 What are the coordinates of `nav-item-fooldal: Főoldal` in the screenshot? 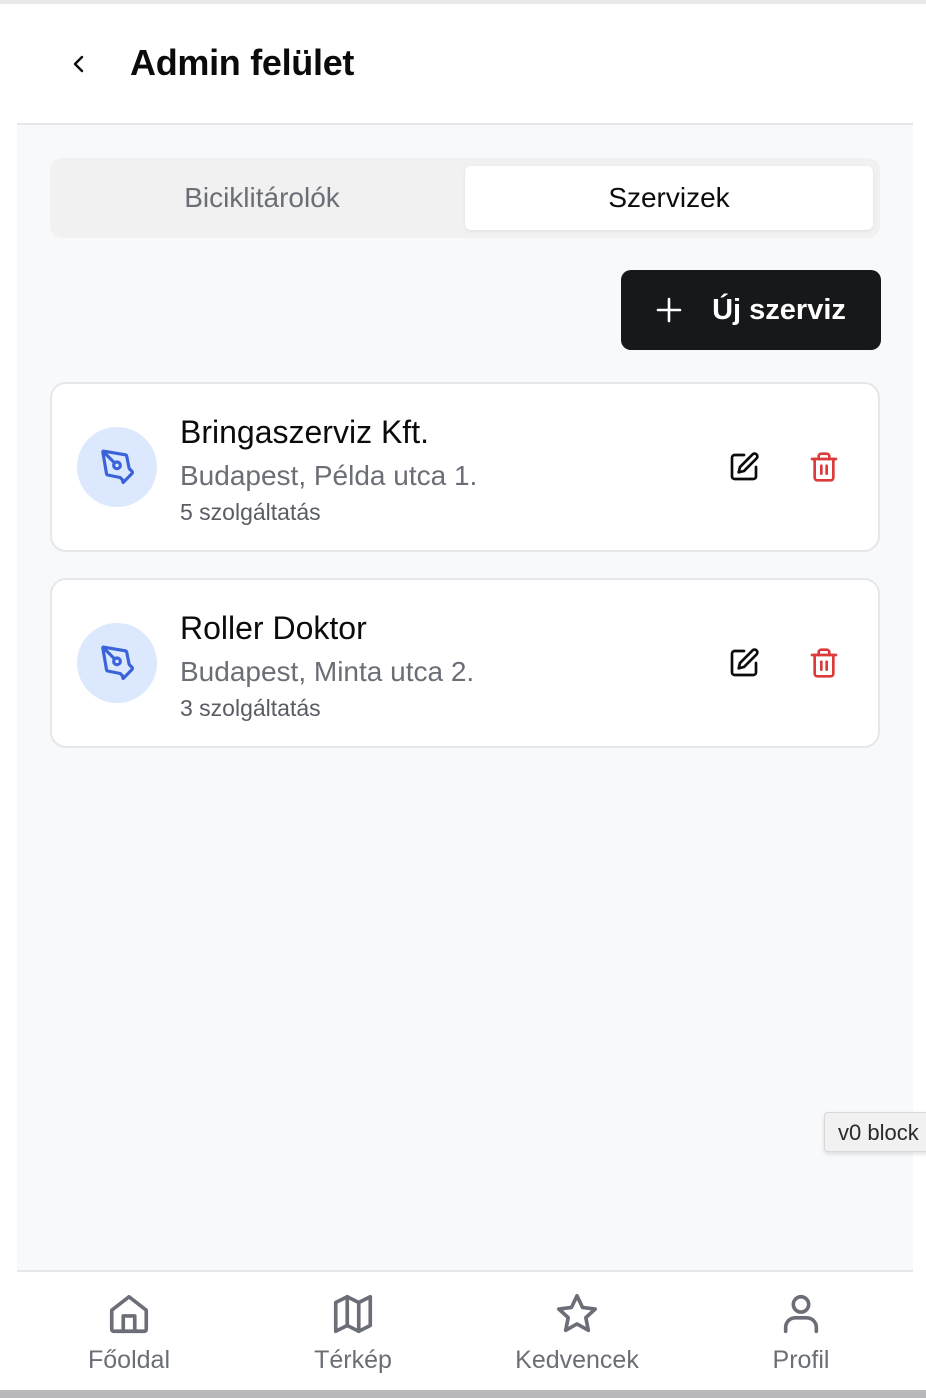 It's located at (129, 1331).